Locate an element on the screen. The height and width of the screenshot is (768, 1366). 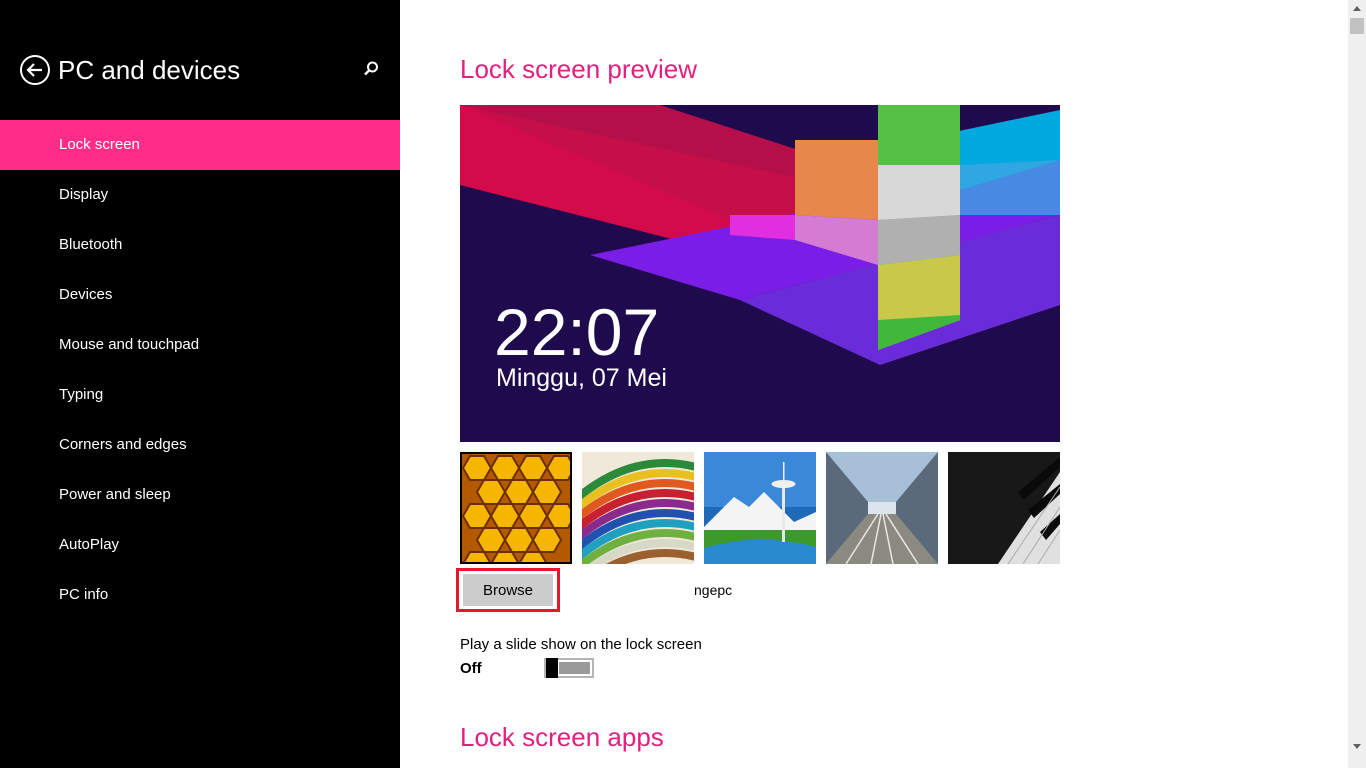
sidebar-item-lock-screen: Lock screen is located at coordinates (200, 145).